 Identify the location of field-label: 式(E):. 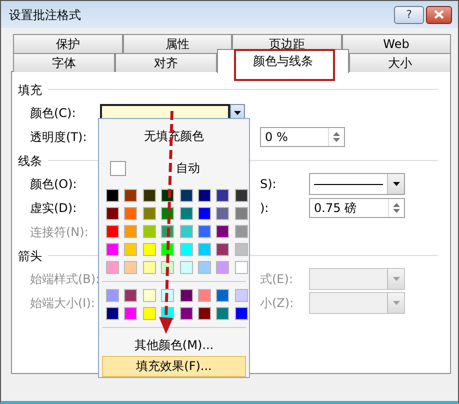
(277, 279).